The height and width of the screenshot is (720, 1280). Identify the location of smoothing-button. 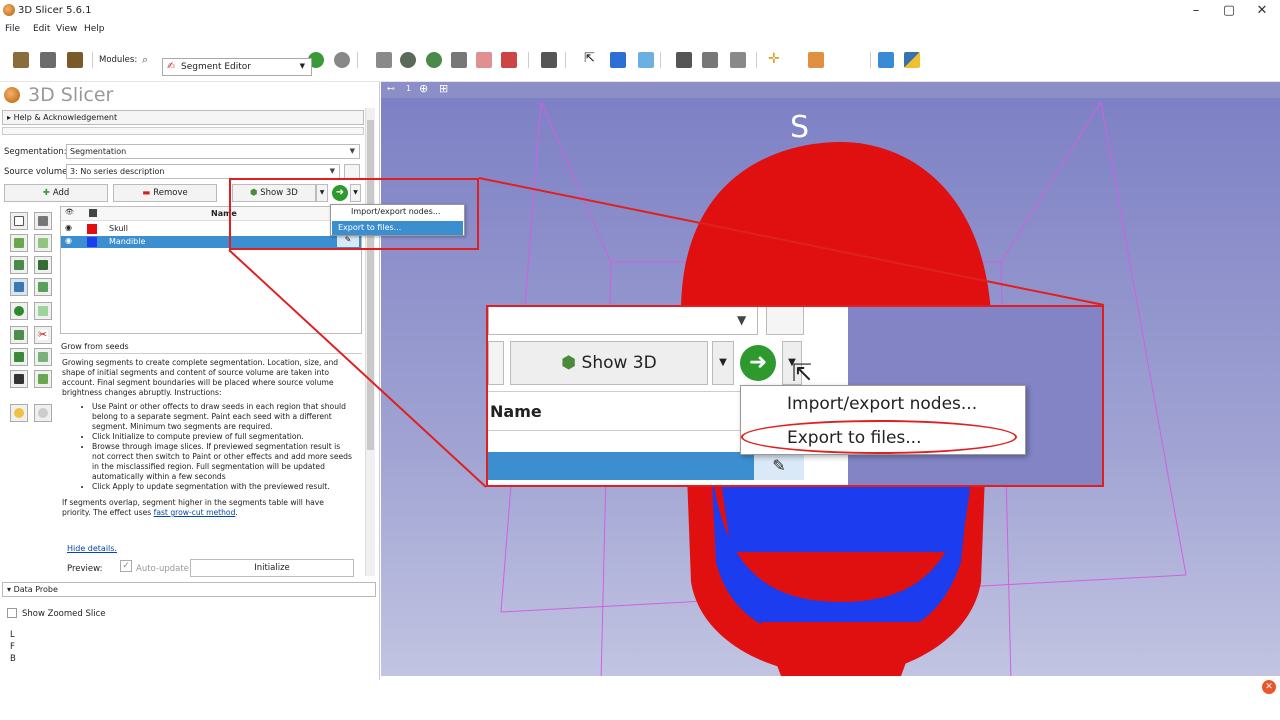
(19, 335).